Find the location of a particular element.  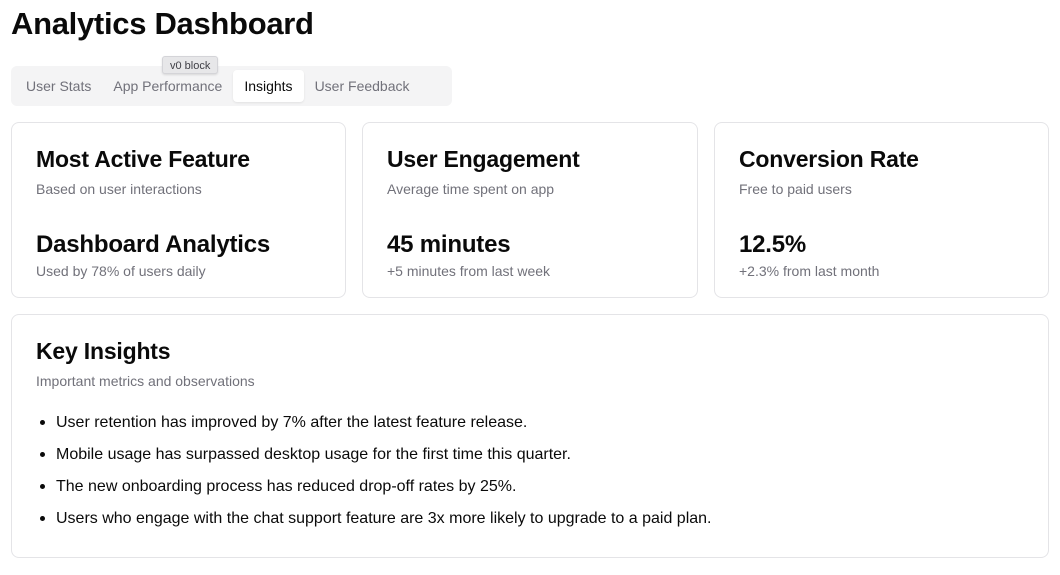

card-subtext: +2.3% from last month is located at coordinates (809, 271).